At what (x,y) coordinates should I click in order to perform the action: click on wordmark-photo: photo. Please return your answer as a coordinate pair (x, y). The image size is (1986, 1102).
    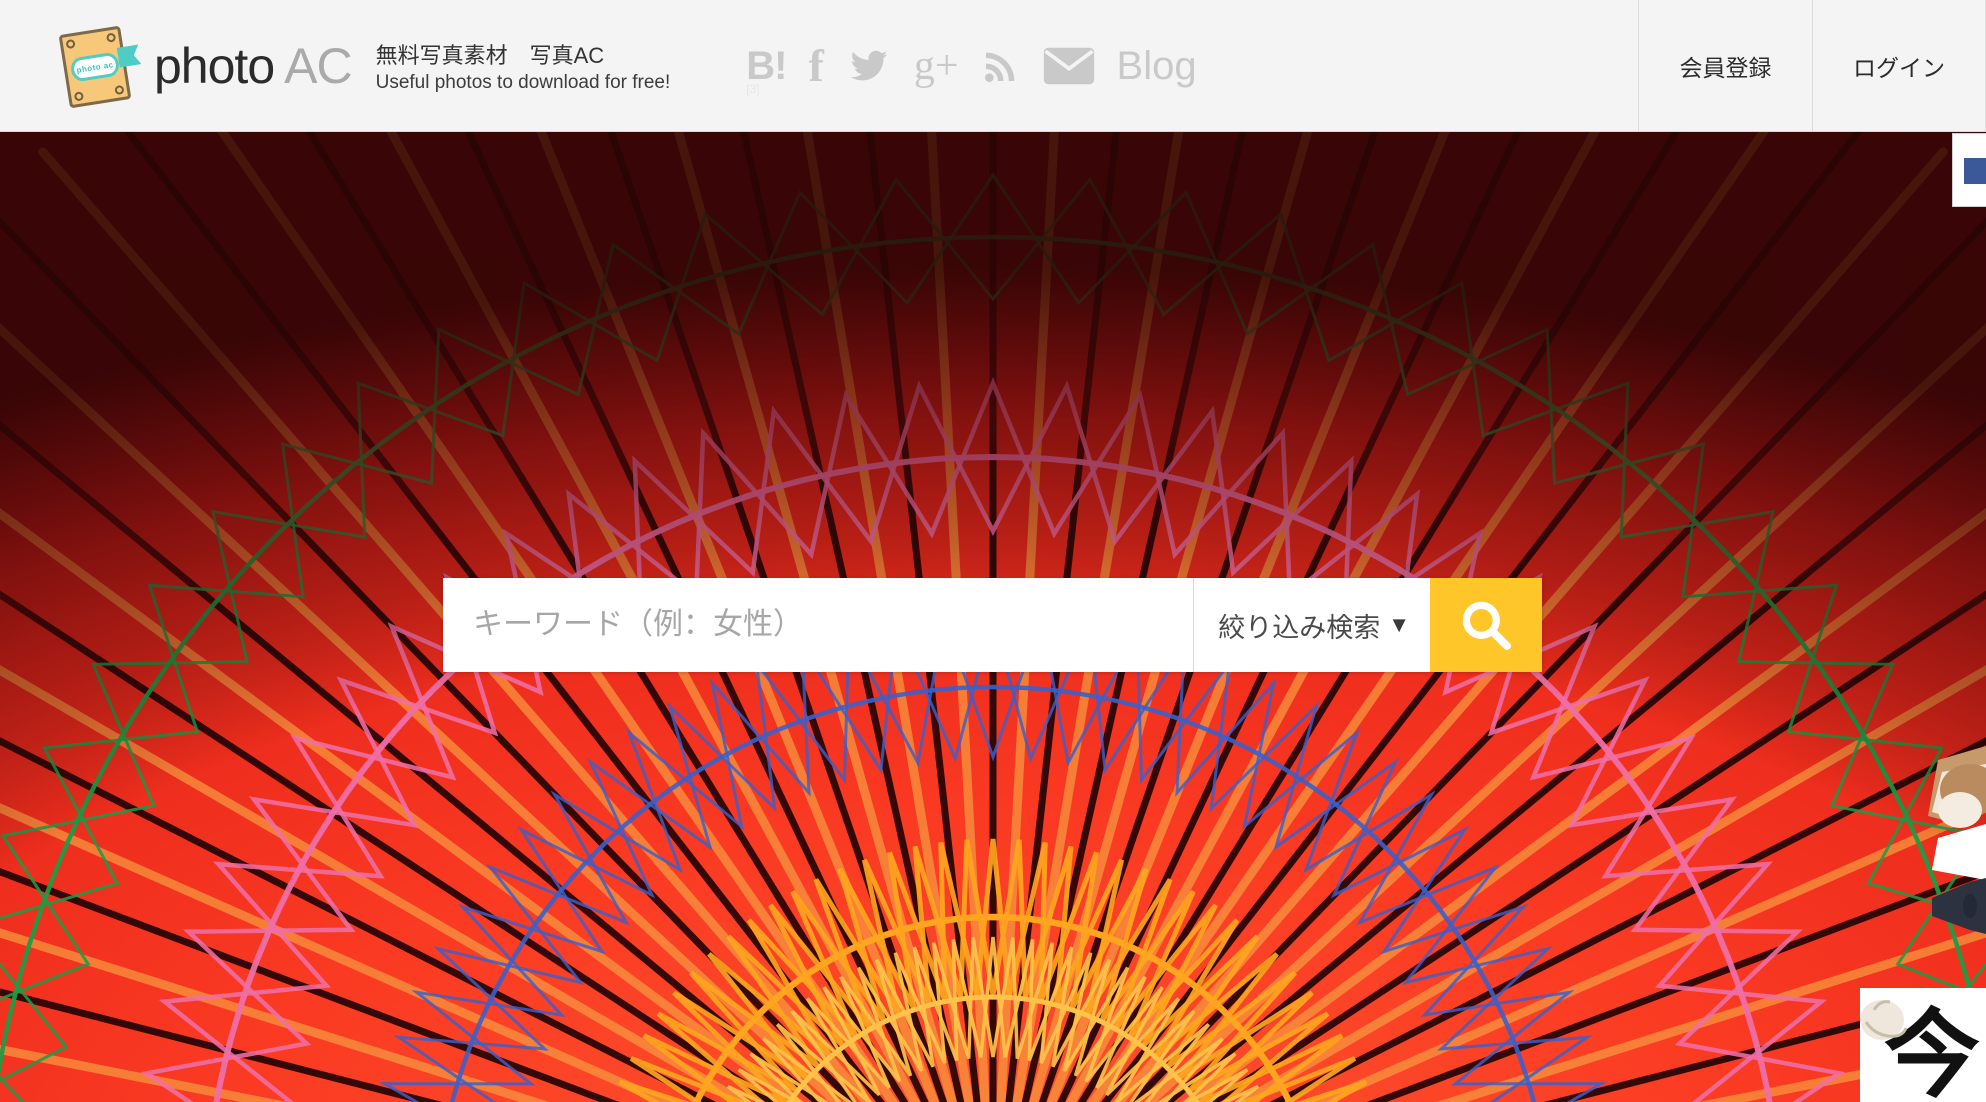
    Looking at the image, I should click on (214, 65).